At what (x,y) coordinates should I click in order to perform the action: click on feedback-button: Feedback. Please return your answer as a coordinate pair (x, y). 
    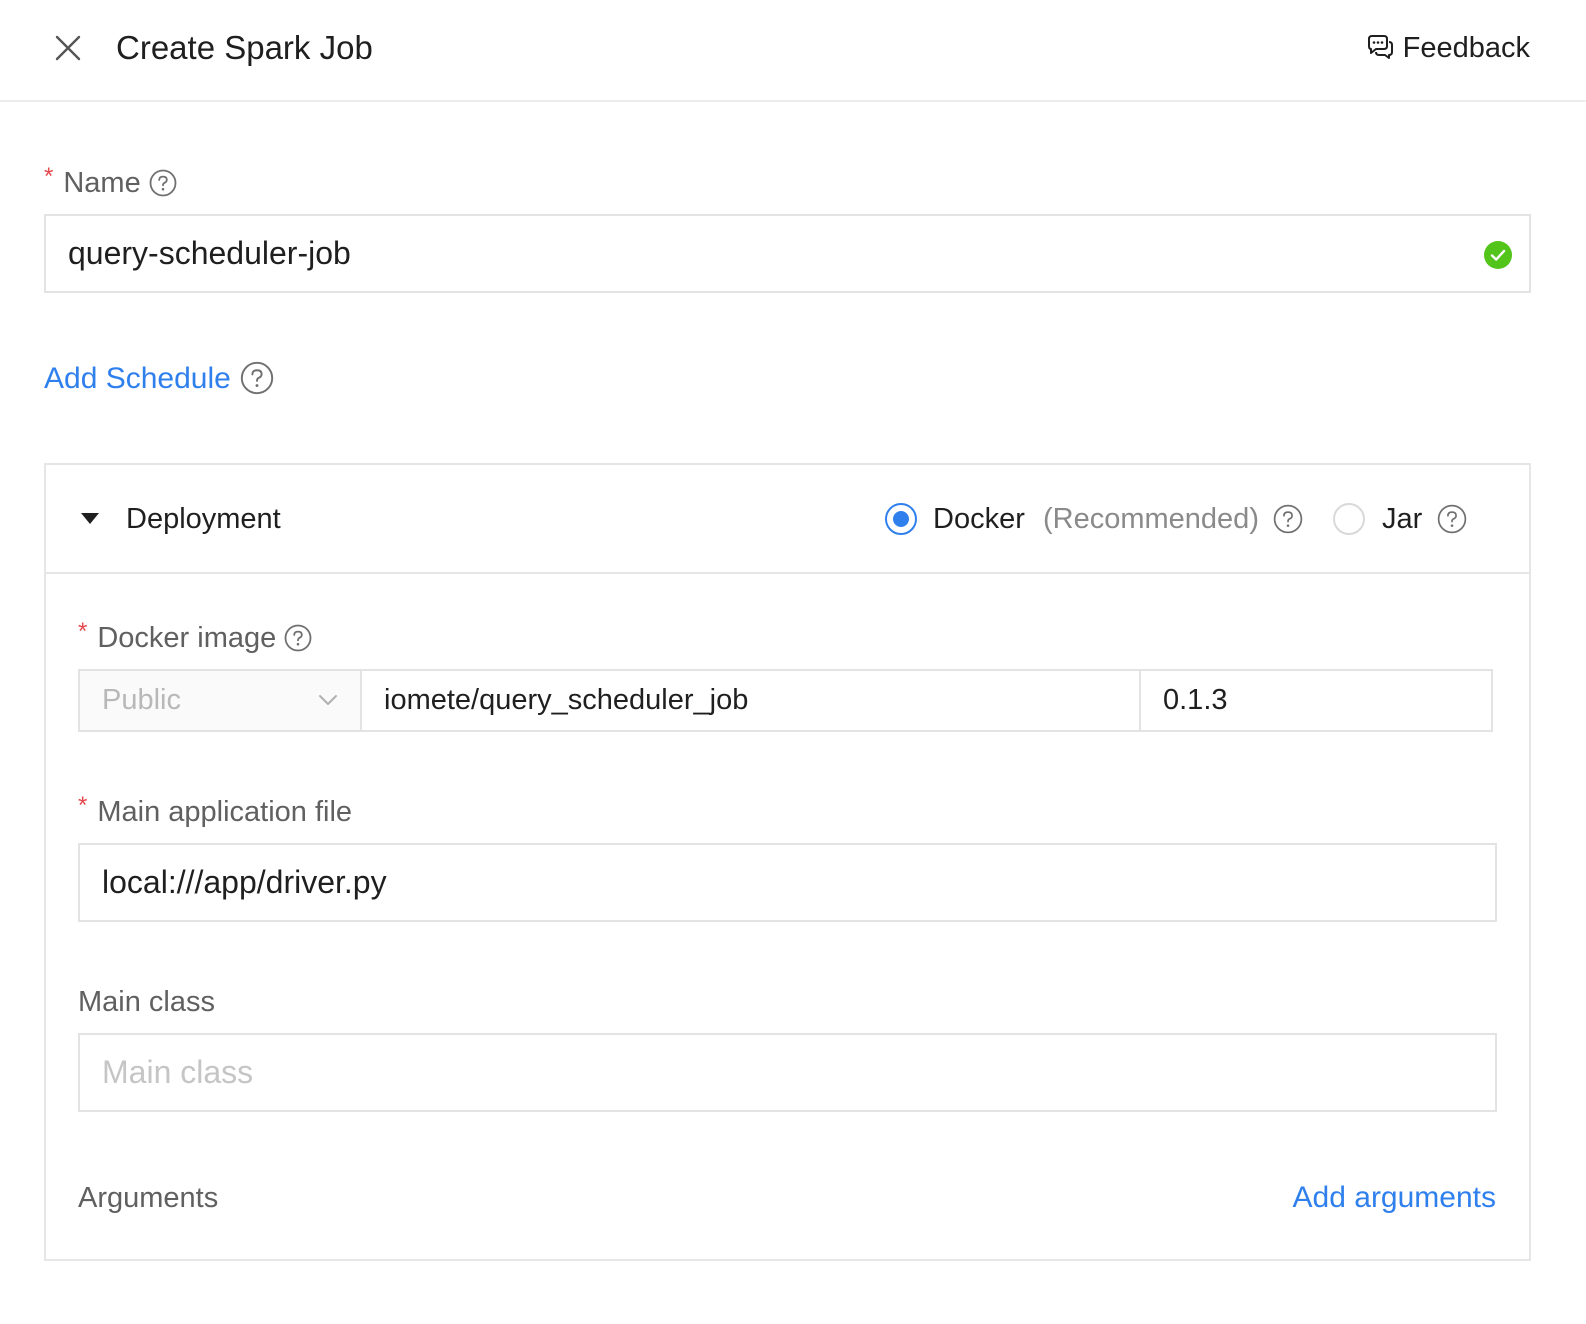
    Looking at the image, I should click on (1447, 48).